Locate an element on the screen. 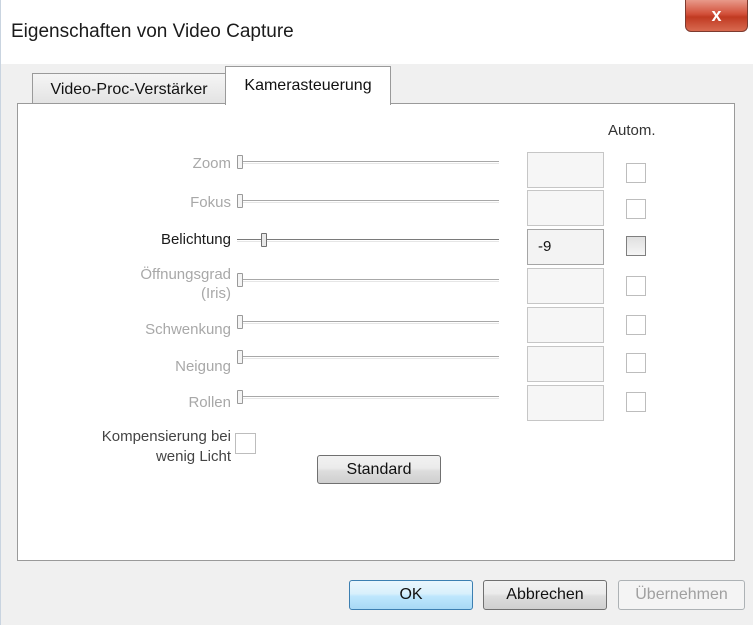 The width and height of the screenshot is (753, 625). roll-label: Rollen is located at coordinates (209, 402).